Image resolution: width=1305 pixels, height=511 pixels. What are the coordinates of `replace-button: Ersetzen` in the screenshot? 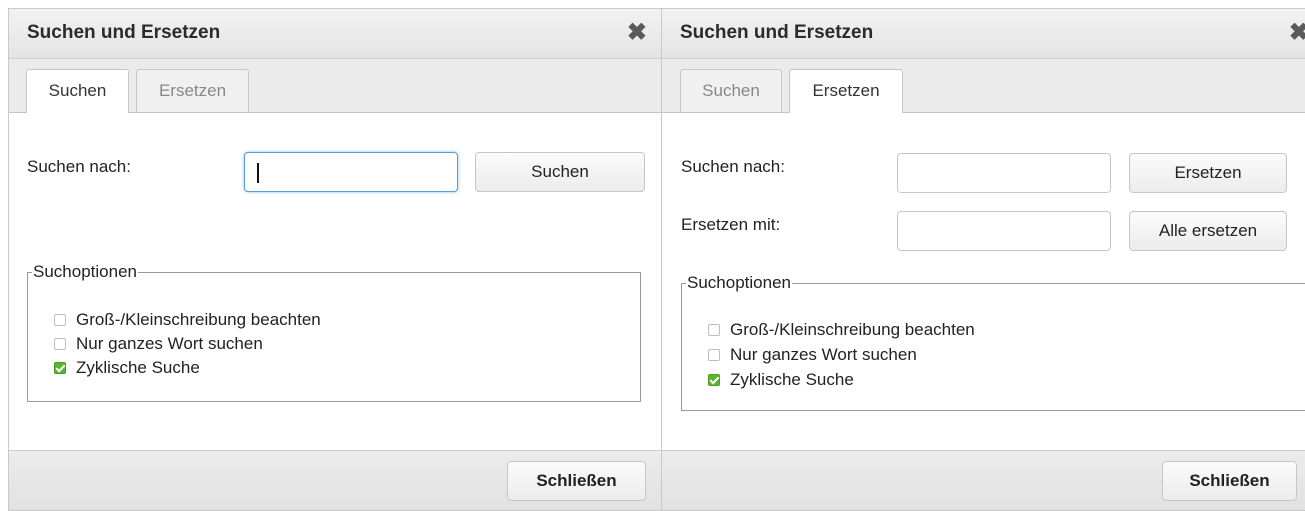 It's located at (1208, 173).